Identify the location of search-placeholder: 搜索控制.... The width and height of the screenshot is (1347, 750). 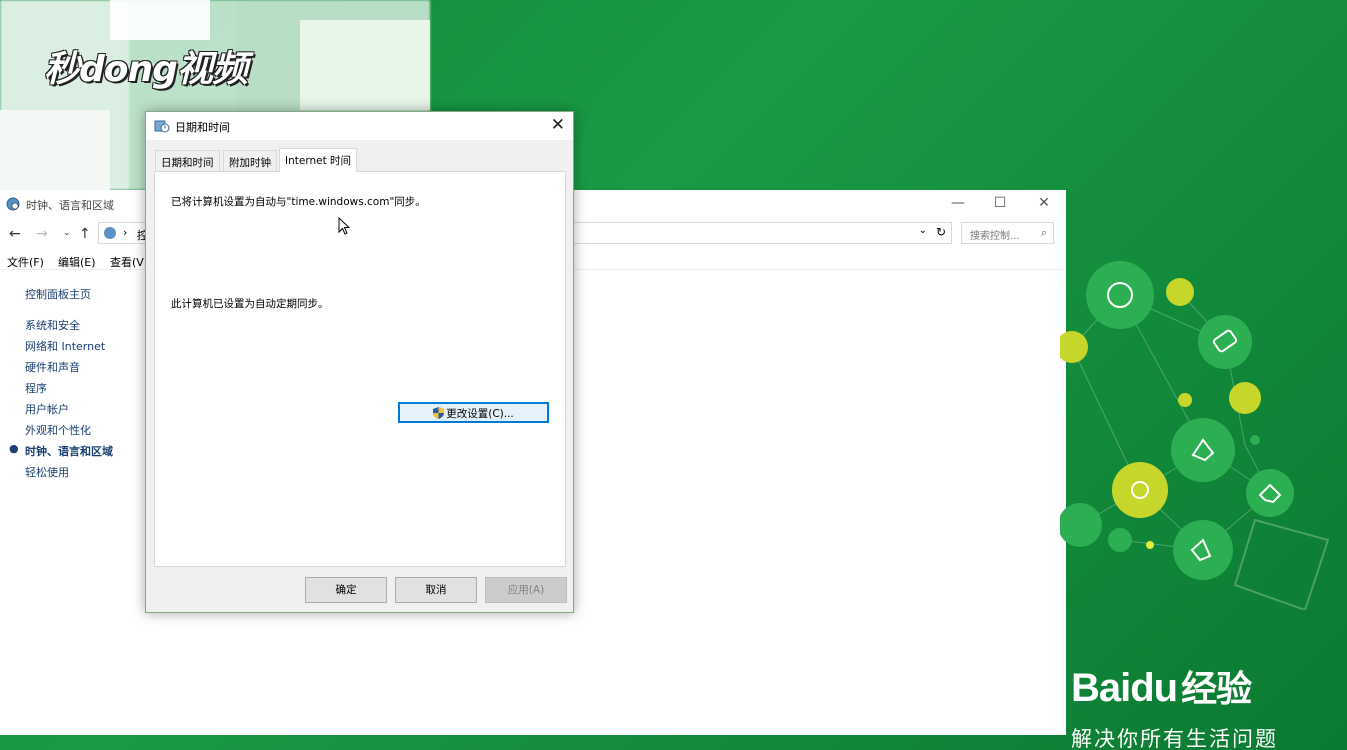
(995, 236).